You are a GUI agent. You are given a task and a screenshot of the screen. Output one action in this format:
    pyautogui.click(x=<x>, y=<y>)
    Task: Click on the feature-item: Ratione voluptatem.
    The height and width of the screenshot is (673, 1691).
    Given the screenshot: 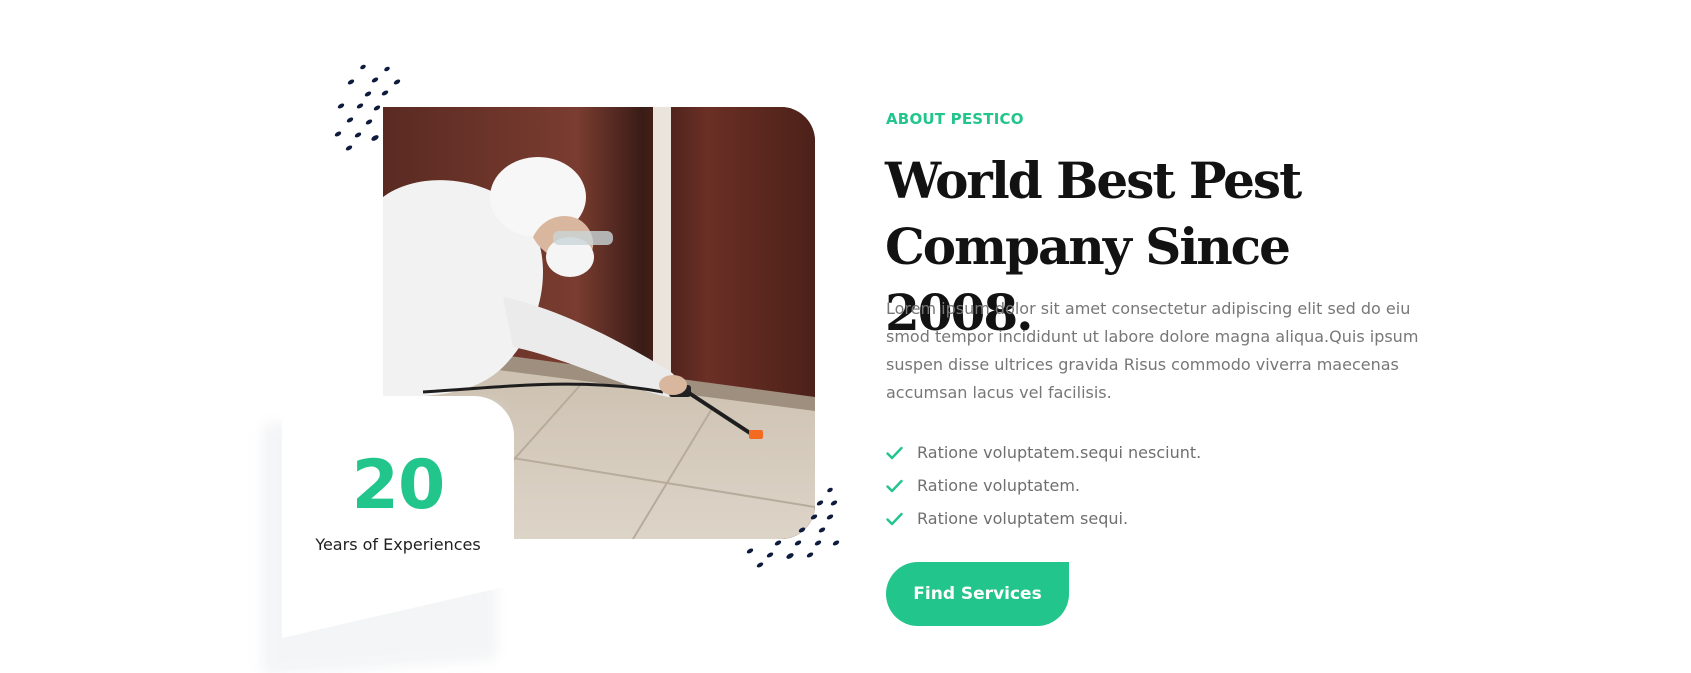 What is the action you would take?
    pyautogui.click(x=1043, y=485)
    